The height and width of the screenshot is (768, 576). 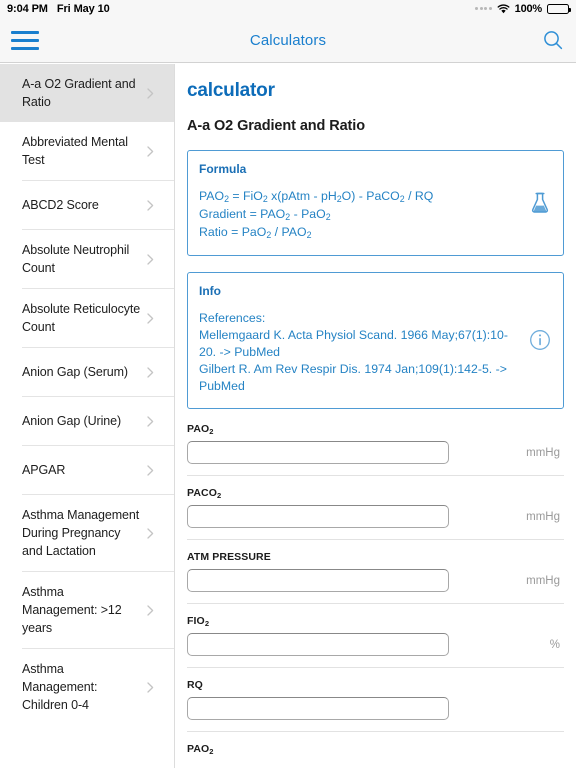 I want to click on input-field-row: PACO2 mmHg, so click(x=375, y=513).